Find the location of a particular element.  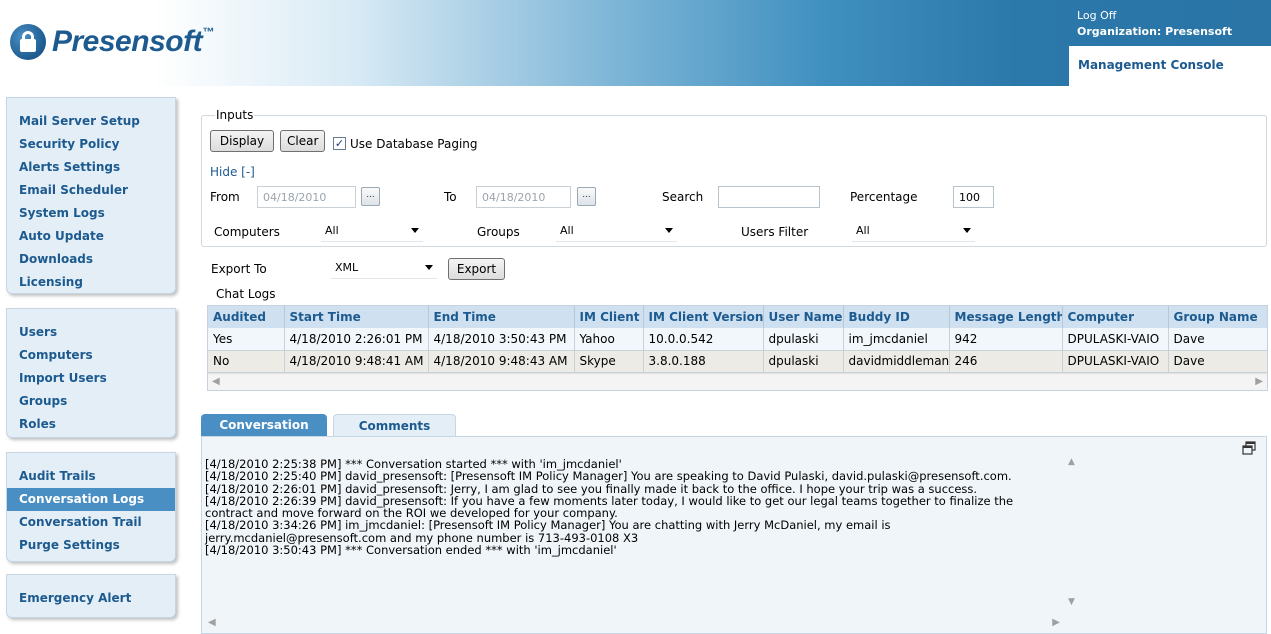

scroll-down-icon: ▼ is located at coordinates (1071, 602).